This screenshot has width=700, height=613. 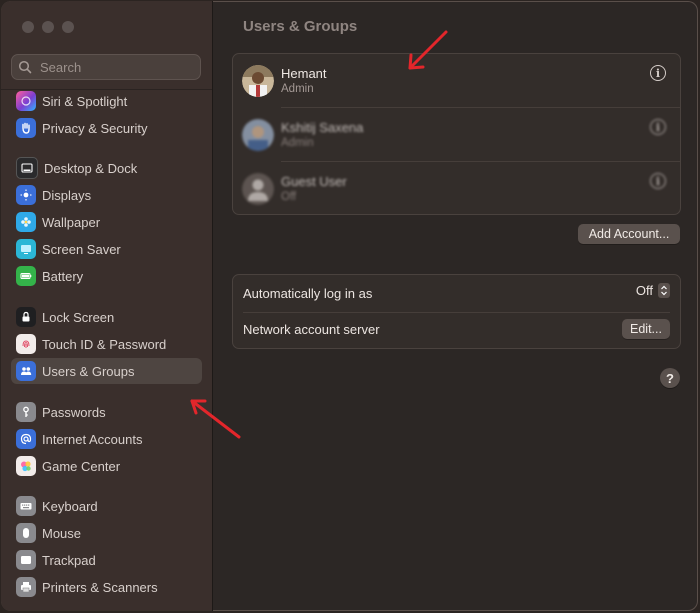 What do you see at coordinates (289, 197) in the screenshot?
I see `user-role: Off` at bounding box center [289, 197].